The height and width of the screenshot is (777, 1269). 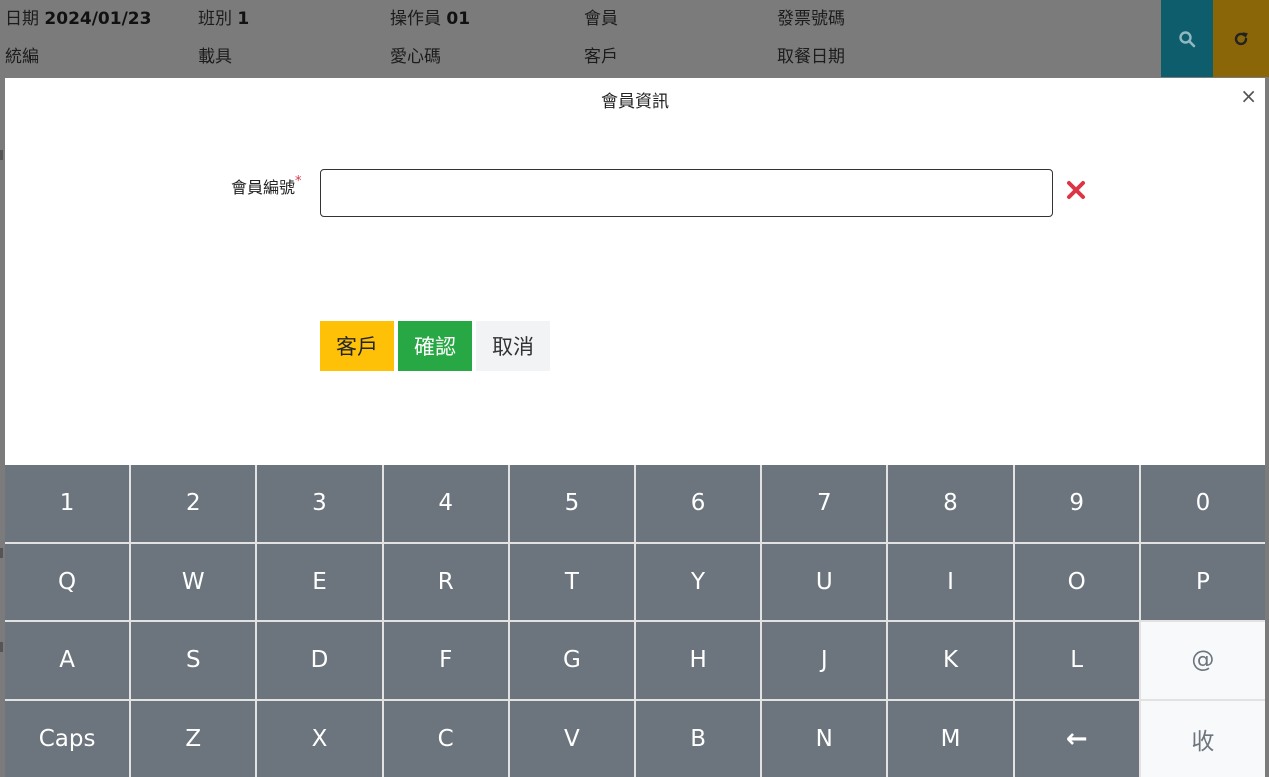 What do you see at coordinates (67, 581) in the screenshot?
I see `key-q: Q` at bounding box center [67, 581].